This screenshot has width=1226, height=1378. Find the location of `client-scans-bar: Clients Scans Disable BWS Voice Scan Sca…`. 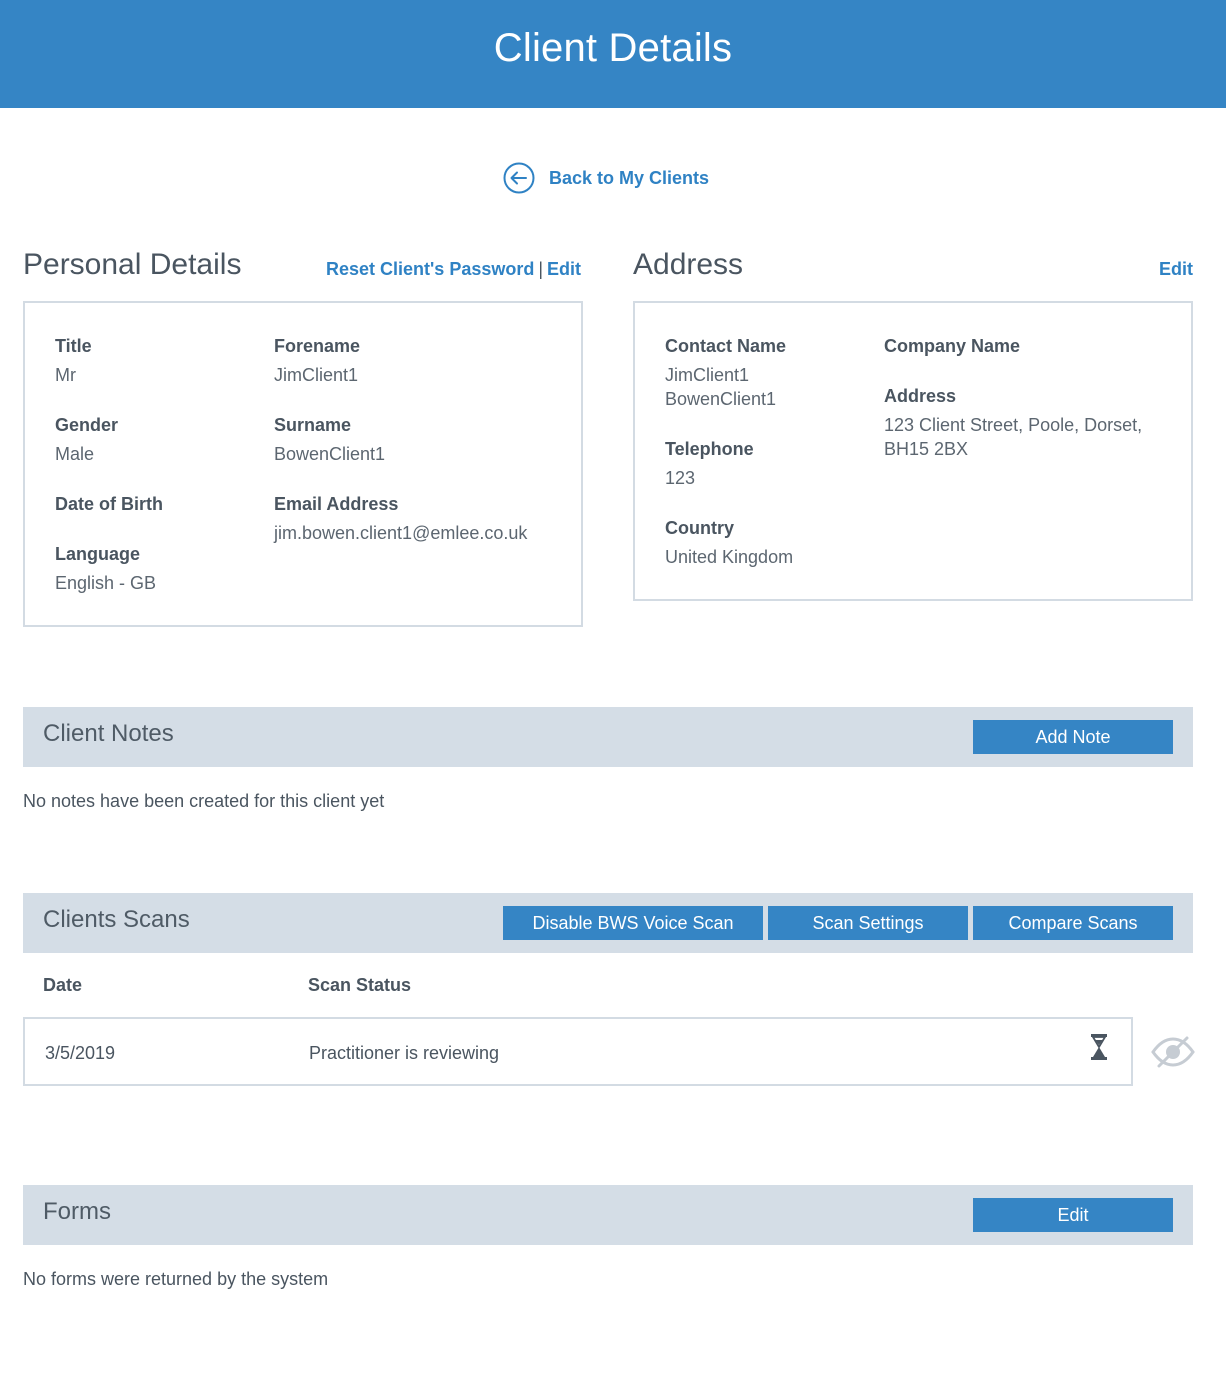

client-scans-bar: Clients Scans Disable BWS Voice Scan Sca… is located at coordinates (608, 923).